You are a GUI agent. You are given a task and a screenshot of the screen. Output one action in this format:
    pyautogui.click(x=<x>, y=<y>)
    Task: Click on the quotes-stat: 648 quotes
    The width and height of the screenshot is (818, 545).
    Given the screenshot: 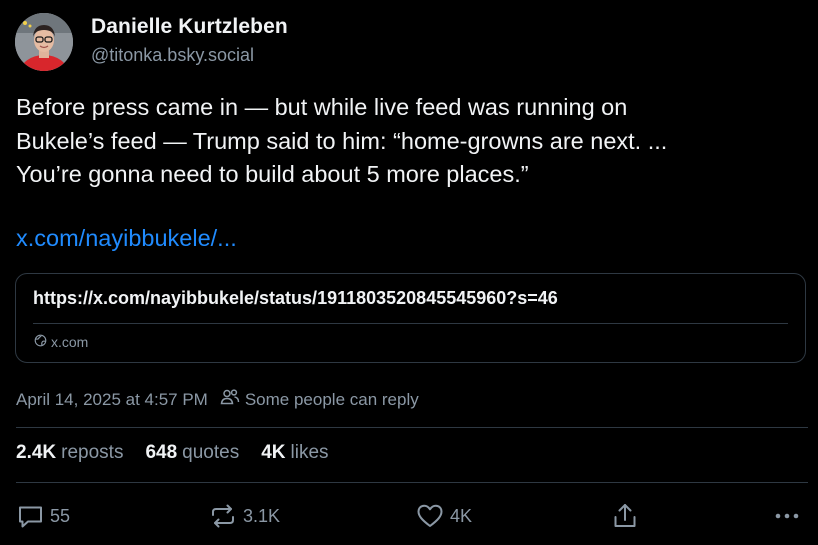 What is the action you would take?
    pyautogui.click(x=192, y=453)
    